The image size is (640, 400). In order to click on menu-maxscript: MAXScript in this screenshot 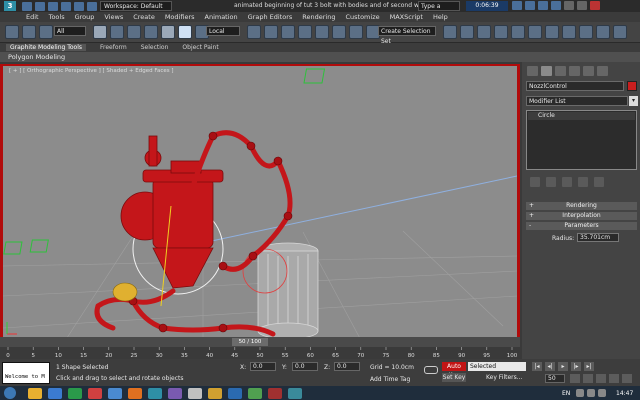, I will do `click(406, 17)`.